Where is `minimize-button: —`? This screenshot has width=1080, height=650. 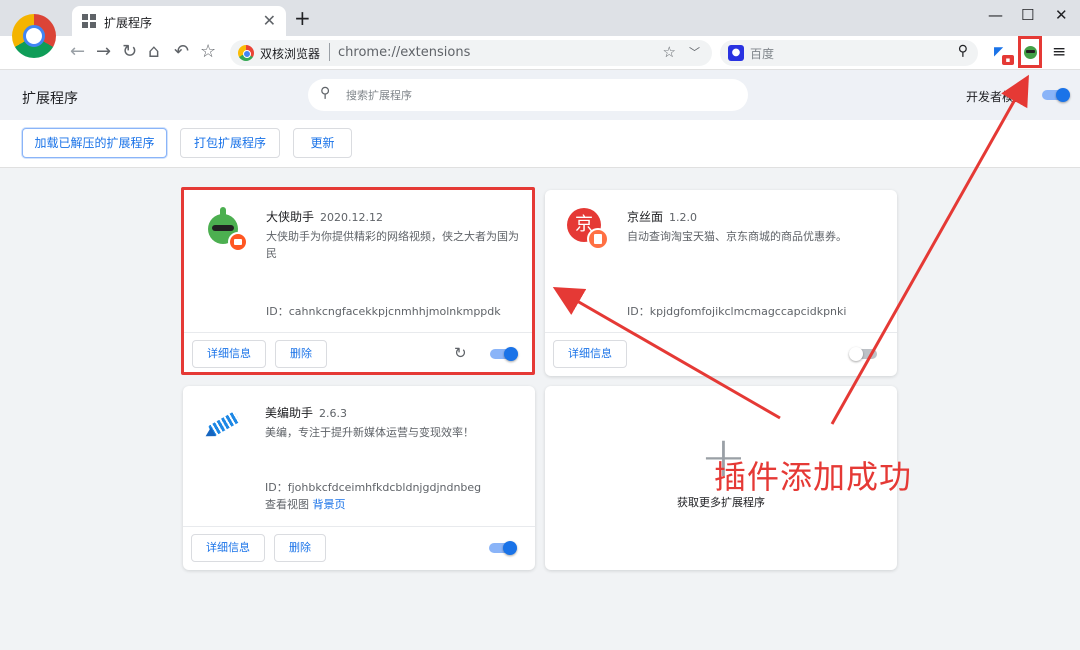
minimize-button: — is located at coordinates (995, 15).